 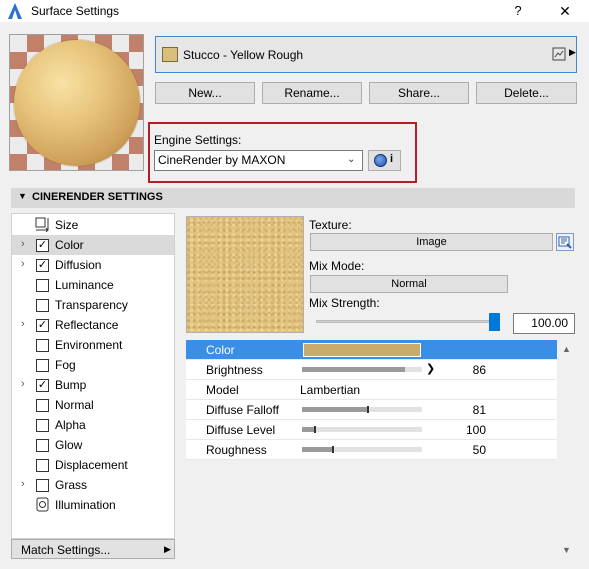 What do you see at coordinates (494, 322) in the screenshot?
I see `mix-strength-slider-thumb` at bounding box center [494, 322].